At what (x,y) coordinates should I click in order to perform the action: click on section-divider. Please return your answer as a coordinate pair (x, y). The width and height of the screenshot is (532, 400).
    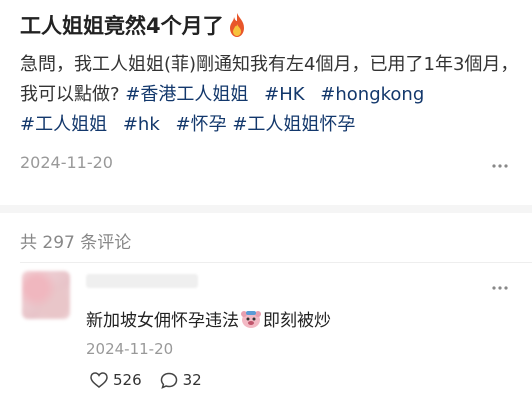
    Looking at the image, I should click on (266, 209).